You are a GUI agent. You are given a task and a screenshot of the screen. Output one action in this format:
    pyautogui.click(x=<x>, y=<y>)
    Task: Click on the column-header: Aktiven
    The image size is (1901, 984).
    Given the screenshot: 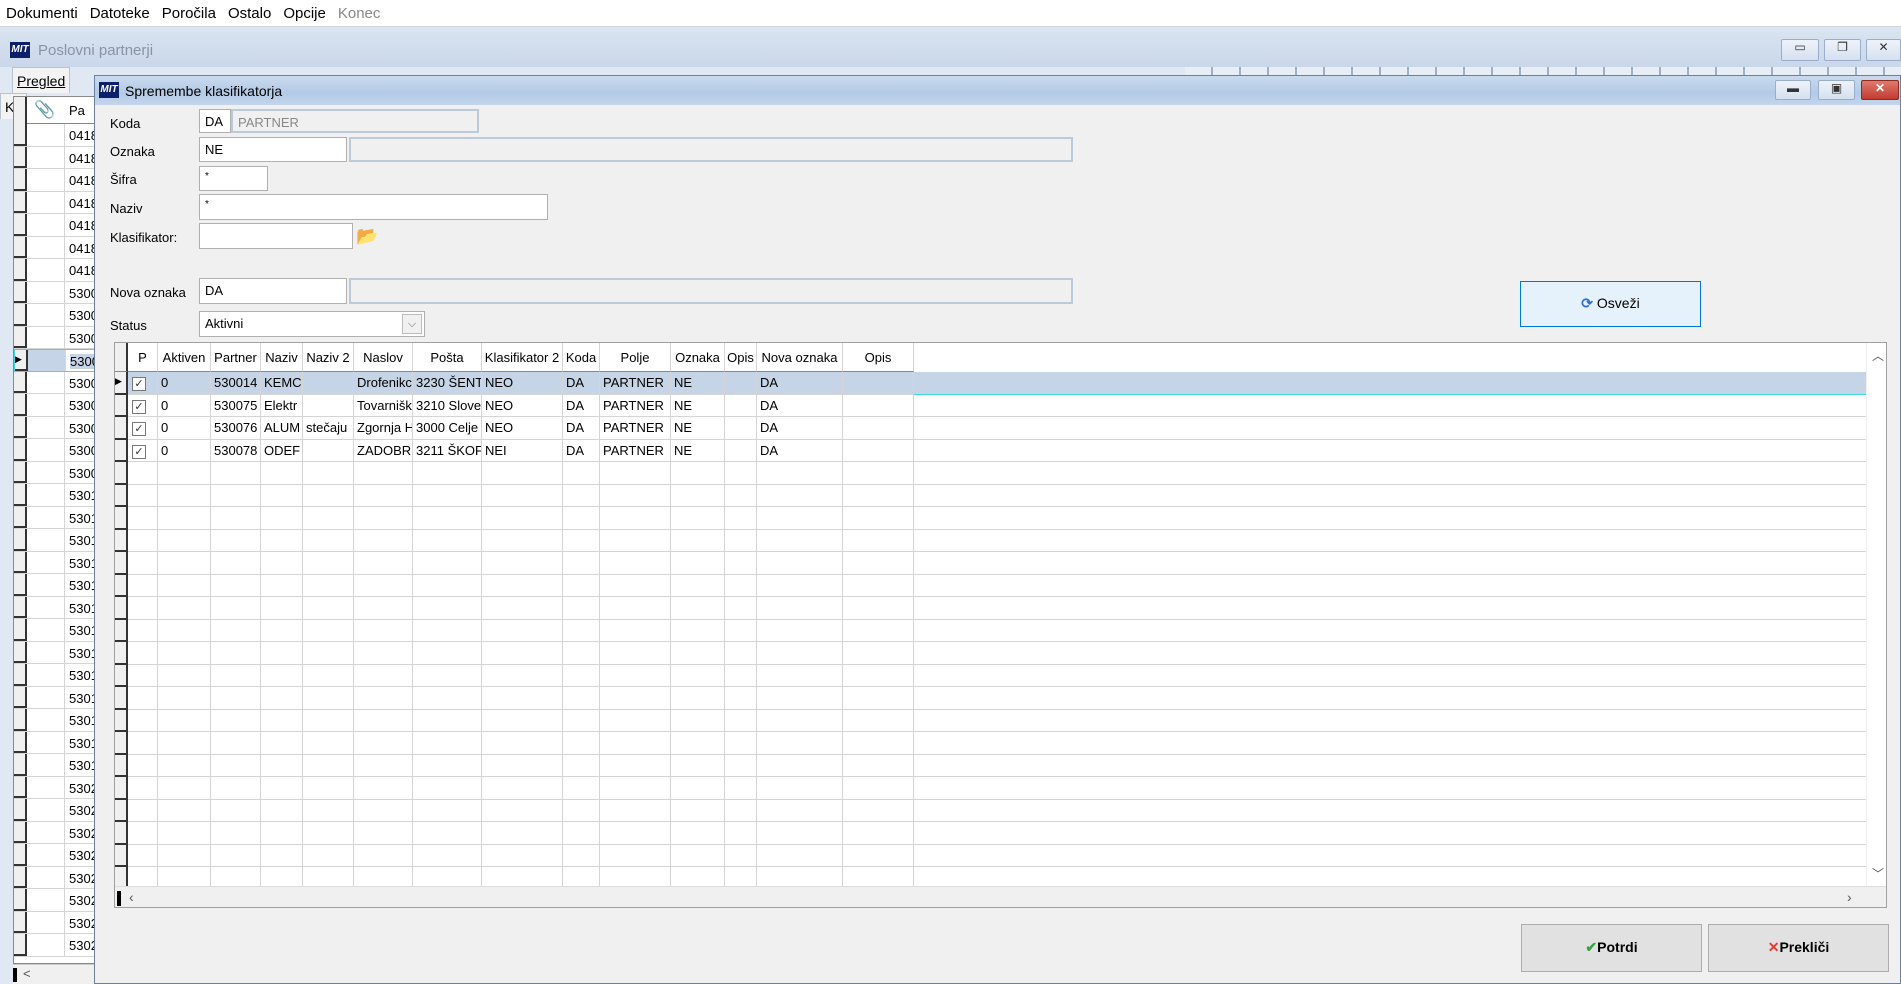 What is the action you would take?
    pyautogui.click(x=184, y=357)
    